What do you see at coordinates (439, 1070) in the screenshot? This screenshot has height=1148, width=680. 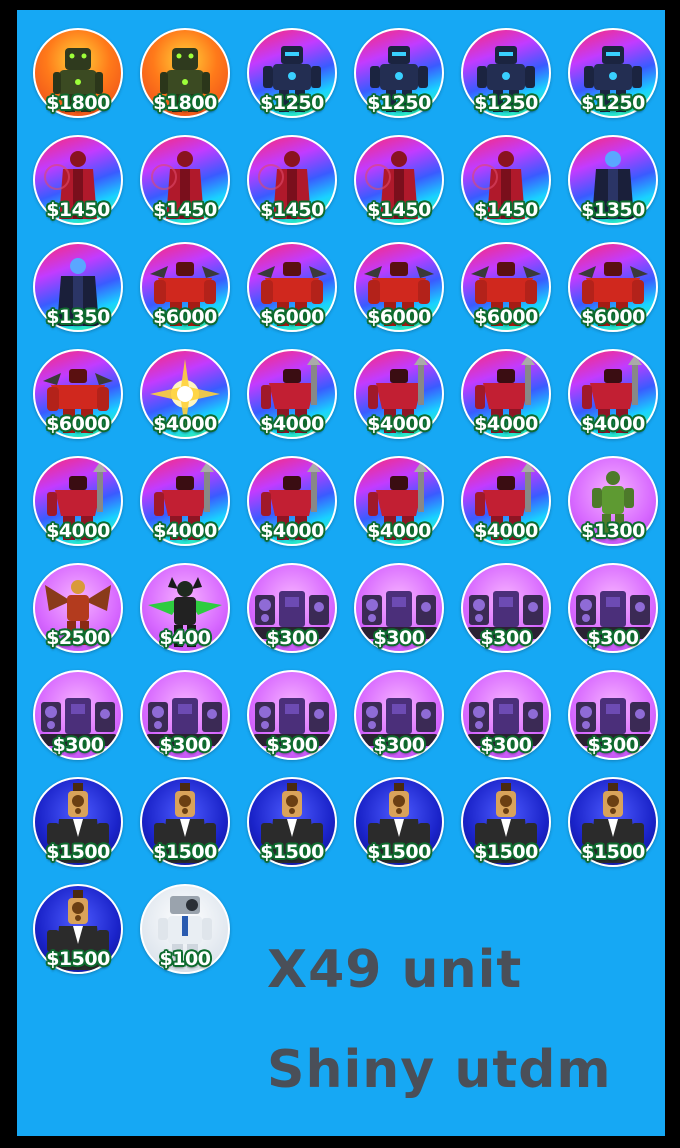 I see `shiny-utdm-caption: Shiny utdm` at bounding box center [439, 1070].